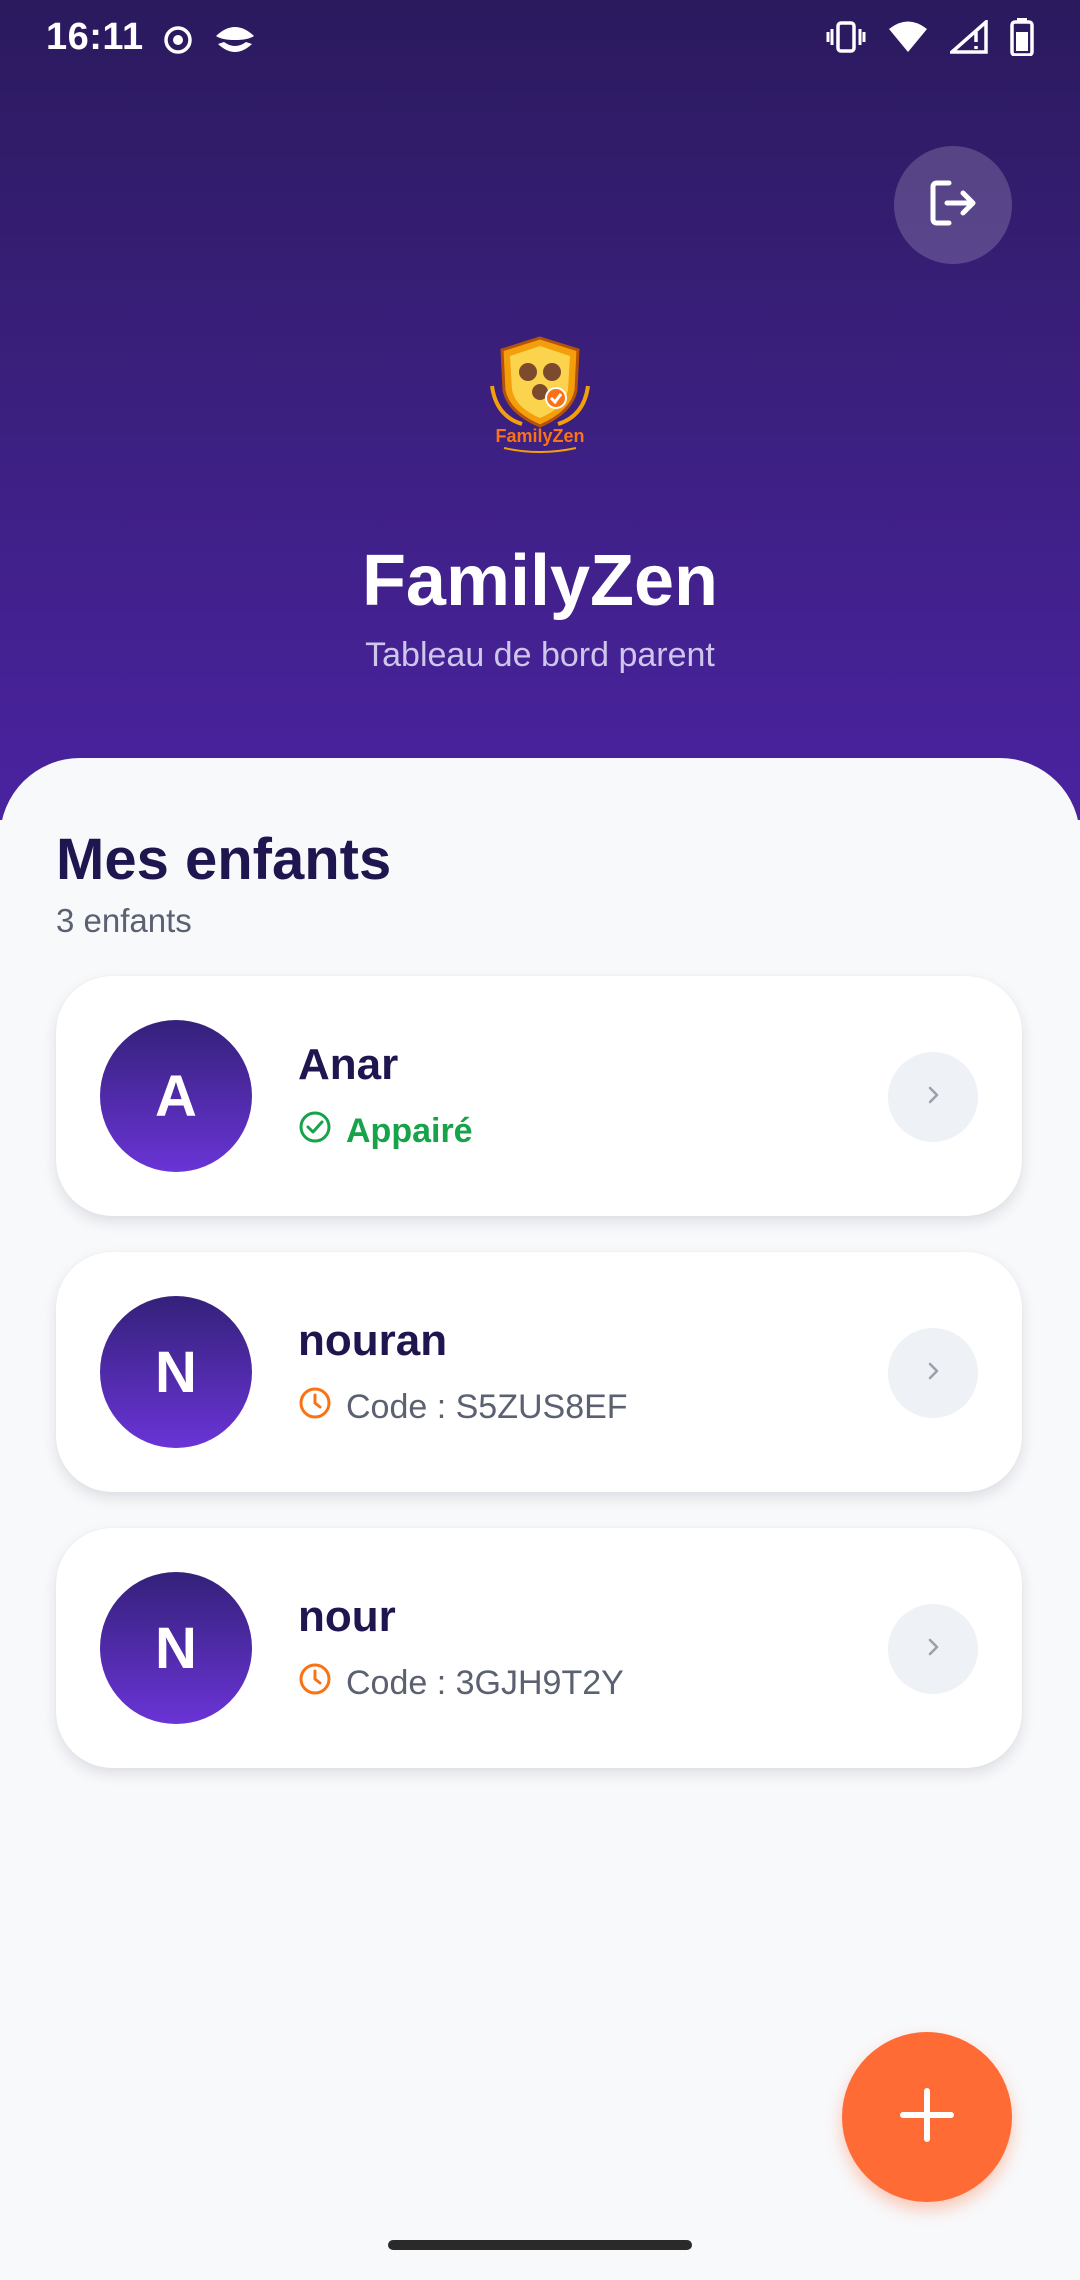 Image resolution: width=1080 pixels, height=2280 pixels. Describe the element at coordinates (539, 1648) in the screenshot. I see `child-card-nour: N nour Code : 3GJH9T2Y` at that location.